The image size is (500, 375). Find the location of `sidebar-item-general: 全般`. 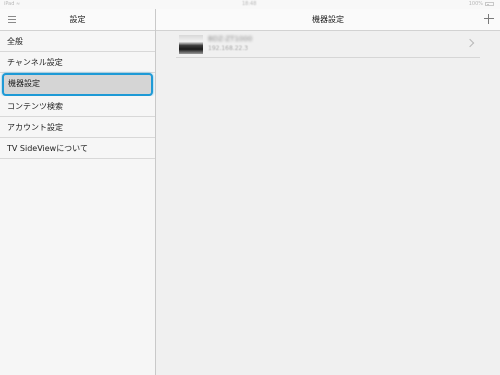

sidebar-item-general: 全般 is located at coordinates (77, 41).